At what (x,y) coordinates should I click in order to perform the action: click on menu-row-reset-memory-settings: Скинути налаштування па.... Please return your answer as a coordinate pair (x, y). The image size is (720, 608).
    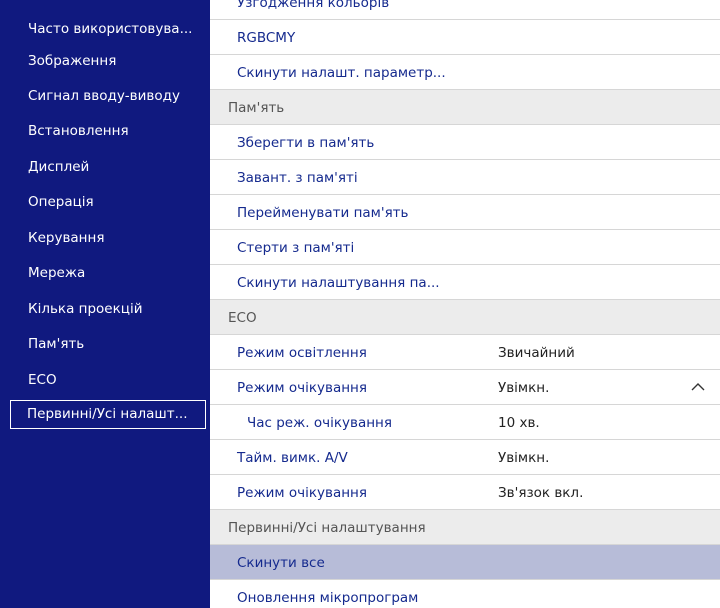
    Looking at the image, I should click on (465, 282).